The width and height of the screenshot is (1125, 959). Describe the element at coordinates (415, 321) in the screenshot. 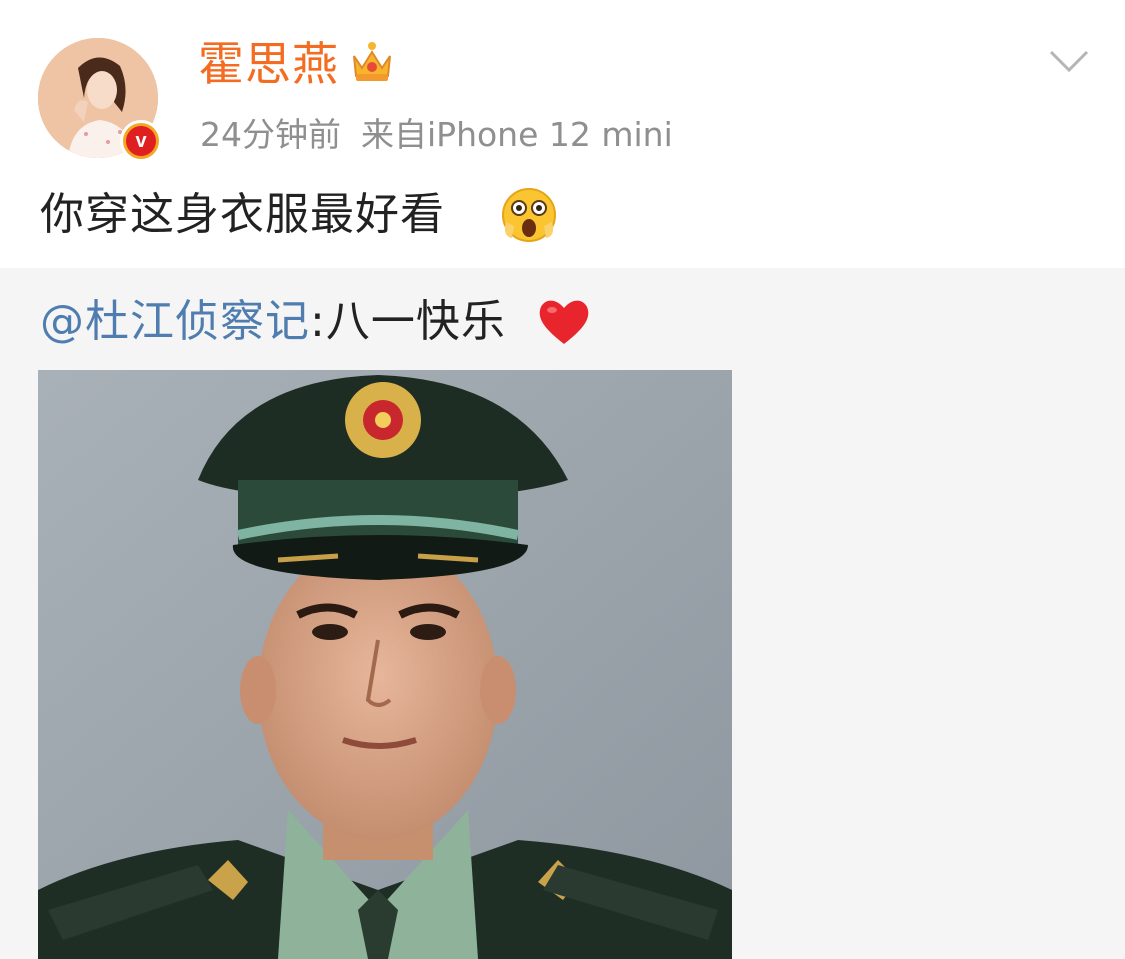

I see `repost-text: 八一快乐` at that location.